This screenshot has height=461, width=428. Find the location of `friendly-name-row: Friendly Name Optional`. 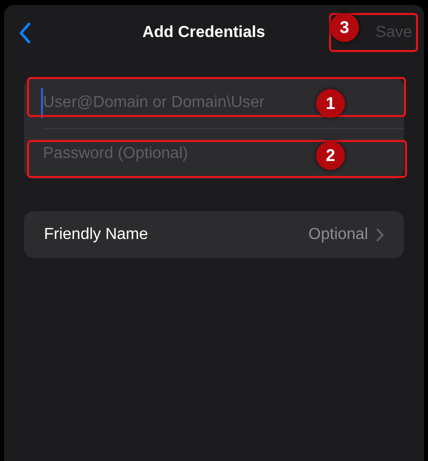

friendly-name-row: Friendly Name Optional is located at coordinates (214, 234).